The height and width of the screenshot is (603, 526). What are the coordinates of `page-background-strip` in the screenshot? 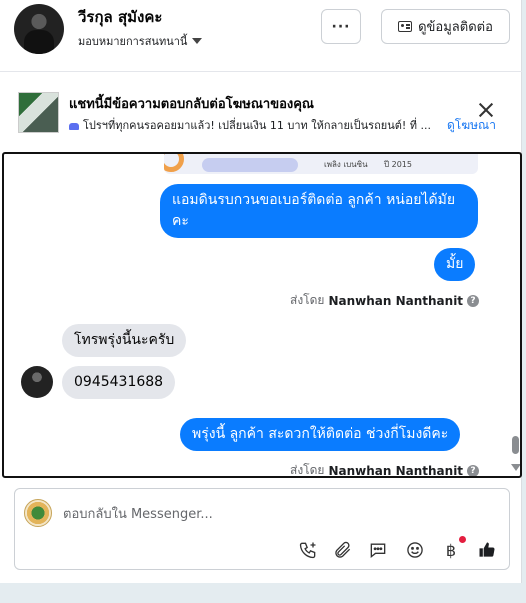 It's located at (263, 593).